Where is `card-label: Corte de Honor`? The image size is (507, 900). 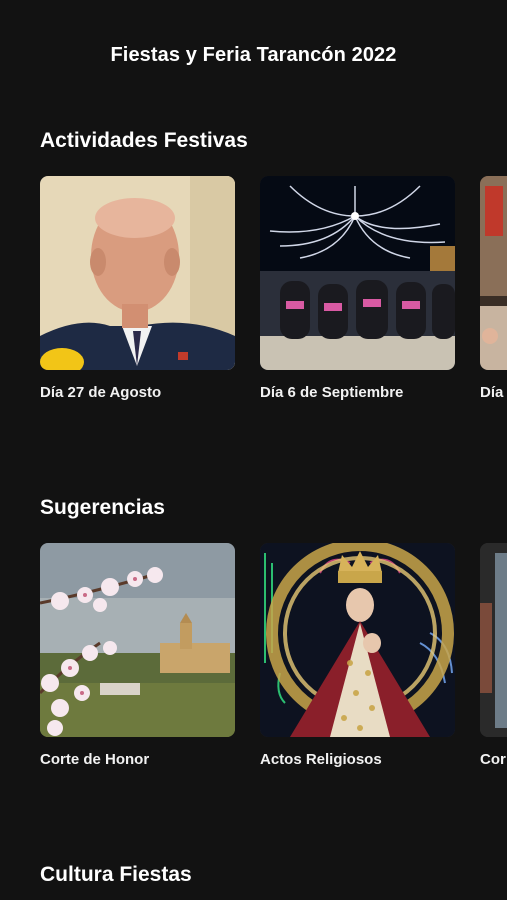 card-label: Corte de Honor is located at coordinates (95, 759).